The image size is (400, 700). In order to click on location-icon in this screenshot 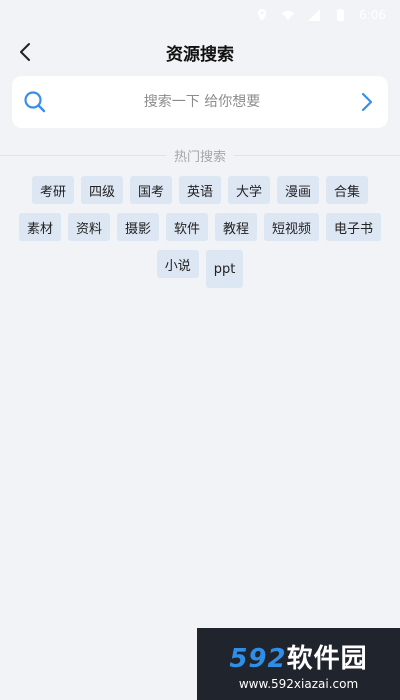, I will do `click(262, 15)`.